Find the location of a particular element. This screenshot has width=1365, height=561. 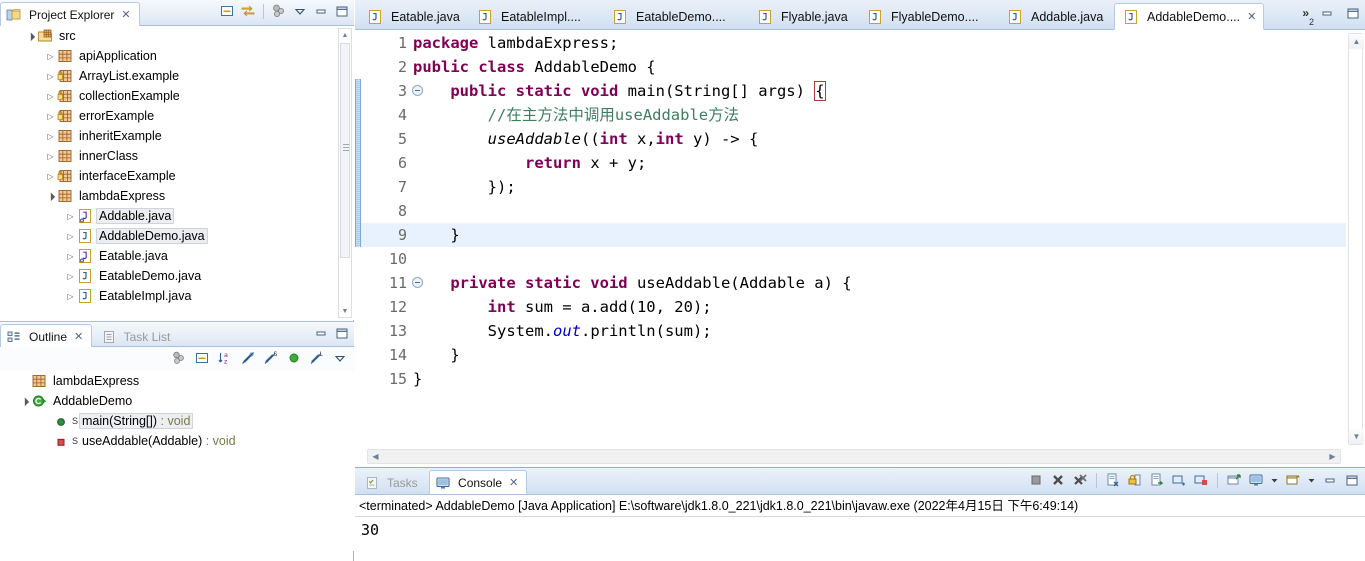

tab-outline: Outline ✕ is located at coordinates (46, 336).